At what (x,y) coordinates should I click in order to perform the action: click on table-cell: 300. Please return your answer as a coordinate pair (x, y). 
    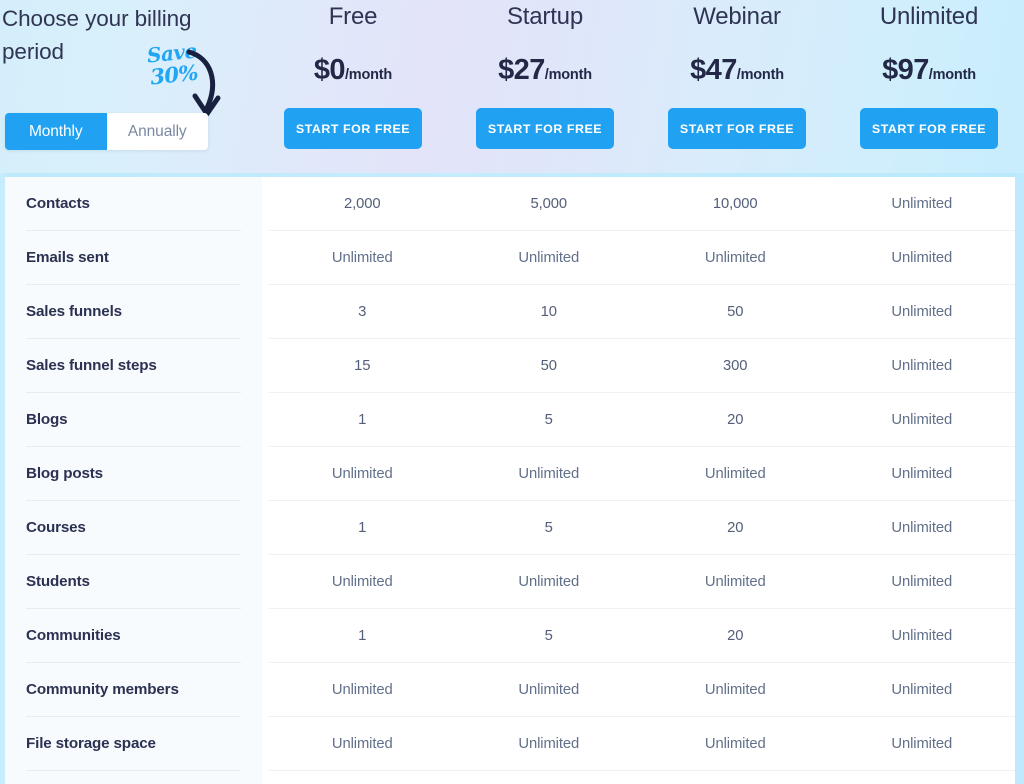
    Looking at the image, I should click on (735, 365).